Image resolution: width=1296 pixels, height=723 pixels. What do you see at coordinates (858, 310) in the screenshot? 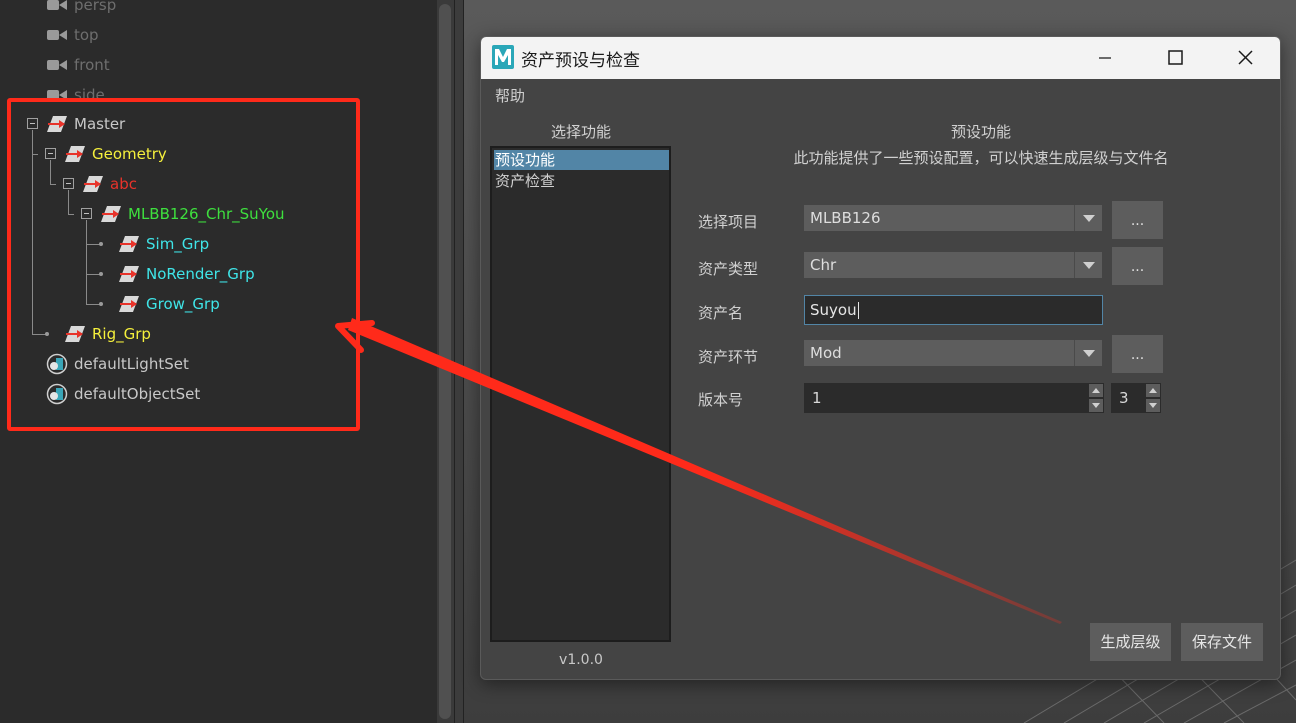
I see `text-caret` at bounding box center [858, 310].